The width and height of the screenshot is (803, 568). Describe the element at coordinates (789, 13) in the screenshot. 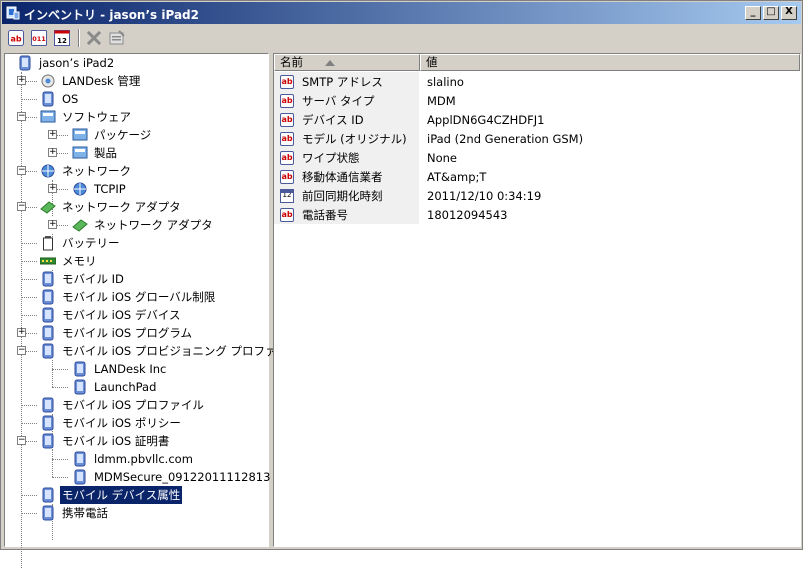

I see `close-button: X` at that location.